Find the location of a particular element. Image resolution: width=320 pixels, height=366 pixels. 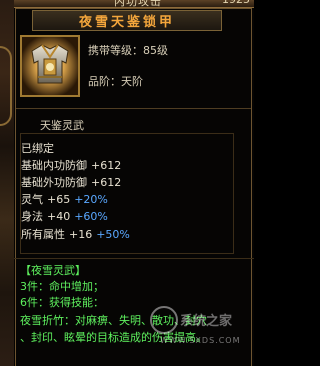

armor-icon-graphic is located at coordinates (50, 66).